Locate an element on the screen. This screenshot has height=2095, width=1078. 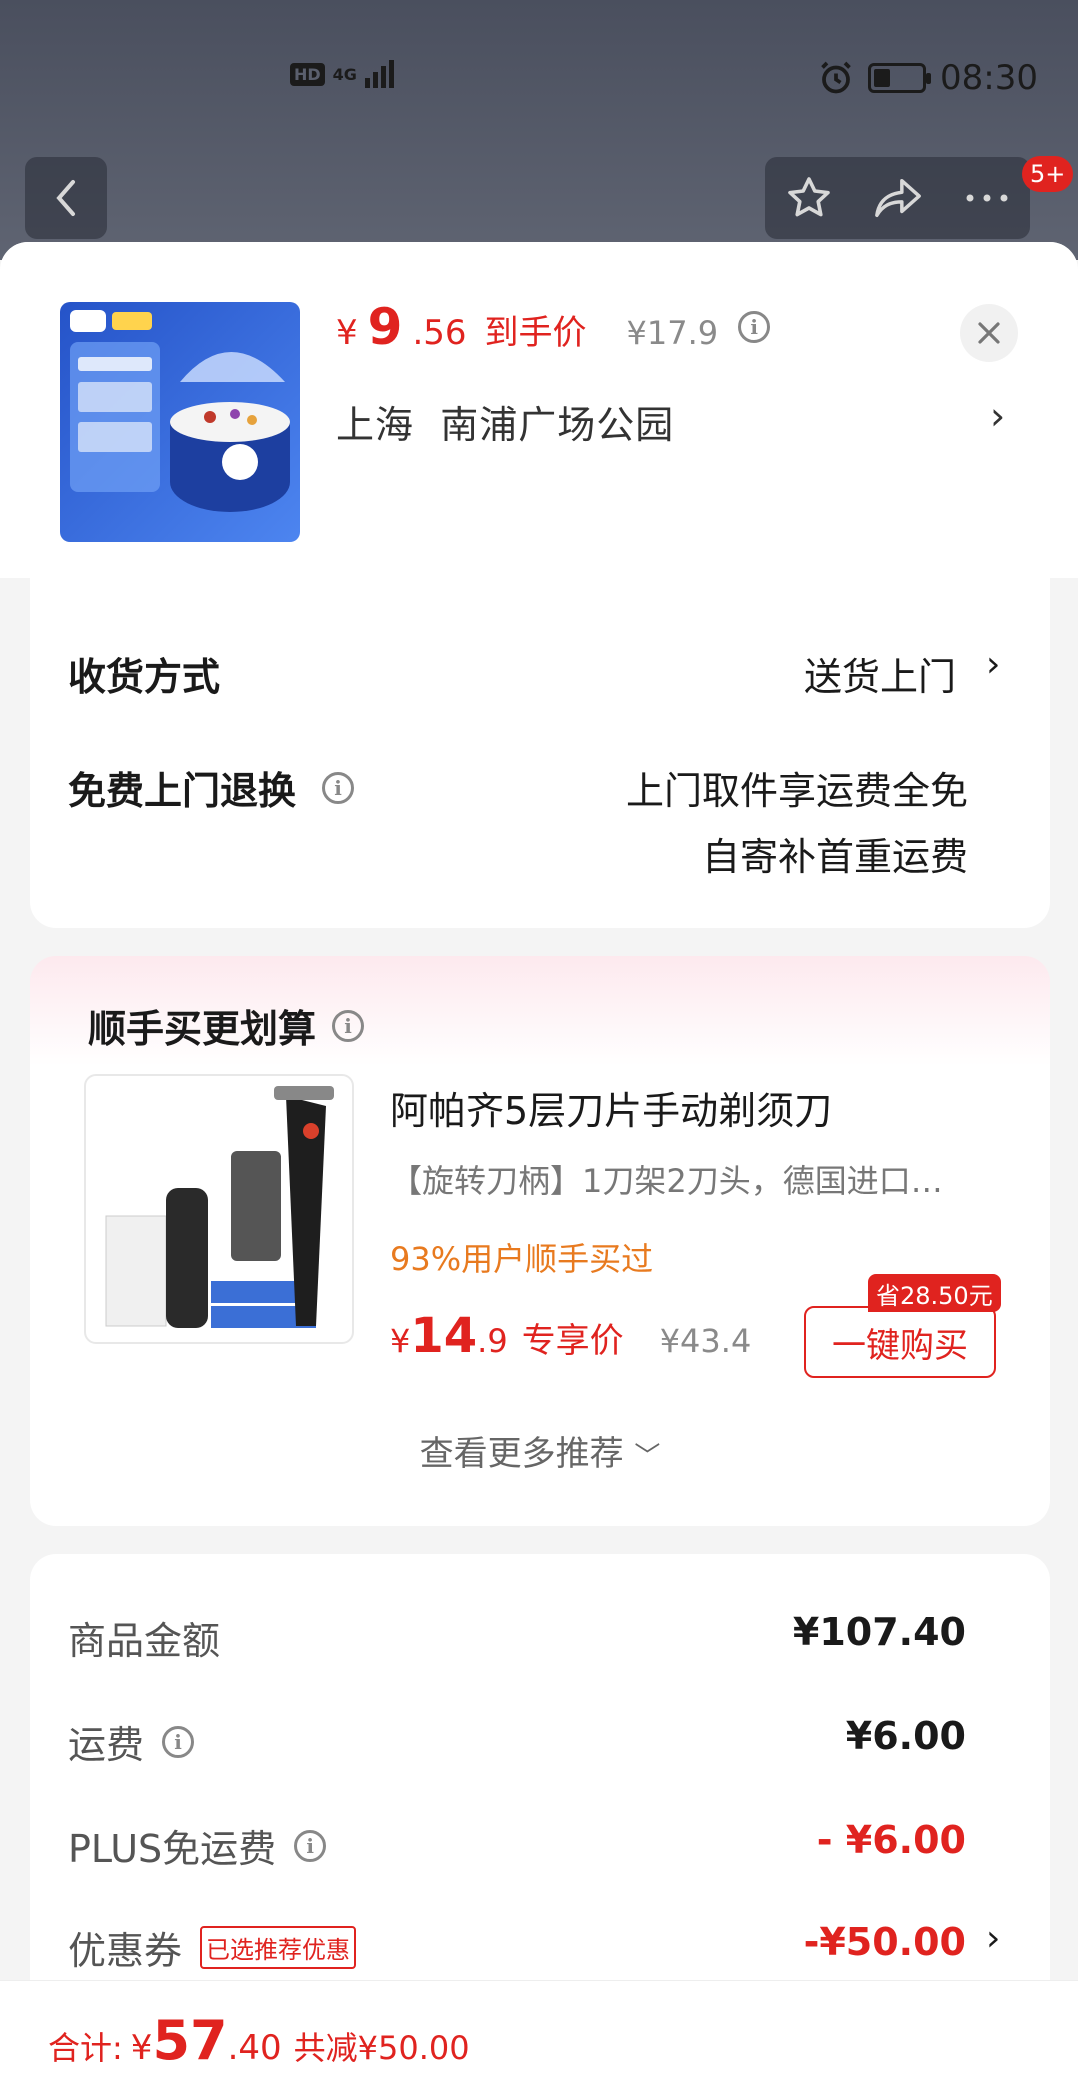
original-price: ¥17.9 is located at coordinates (672, 333).